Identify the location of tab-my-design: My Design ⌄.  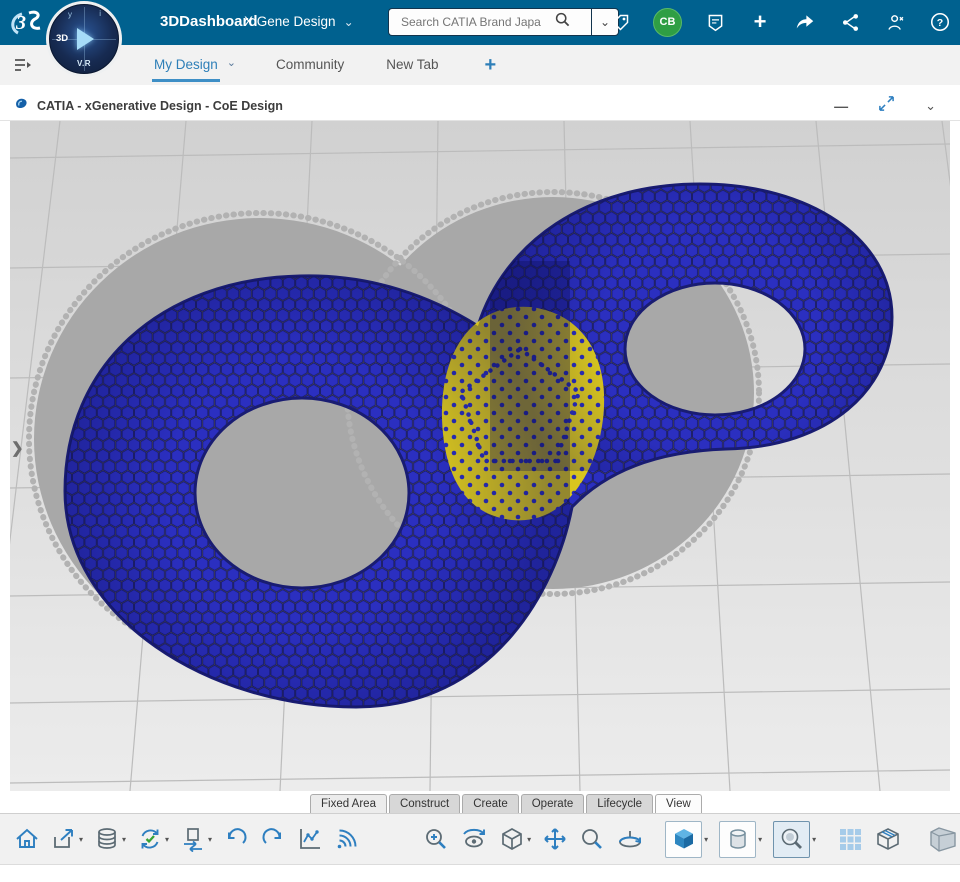
(194, 65).